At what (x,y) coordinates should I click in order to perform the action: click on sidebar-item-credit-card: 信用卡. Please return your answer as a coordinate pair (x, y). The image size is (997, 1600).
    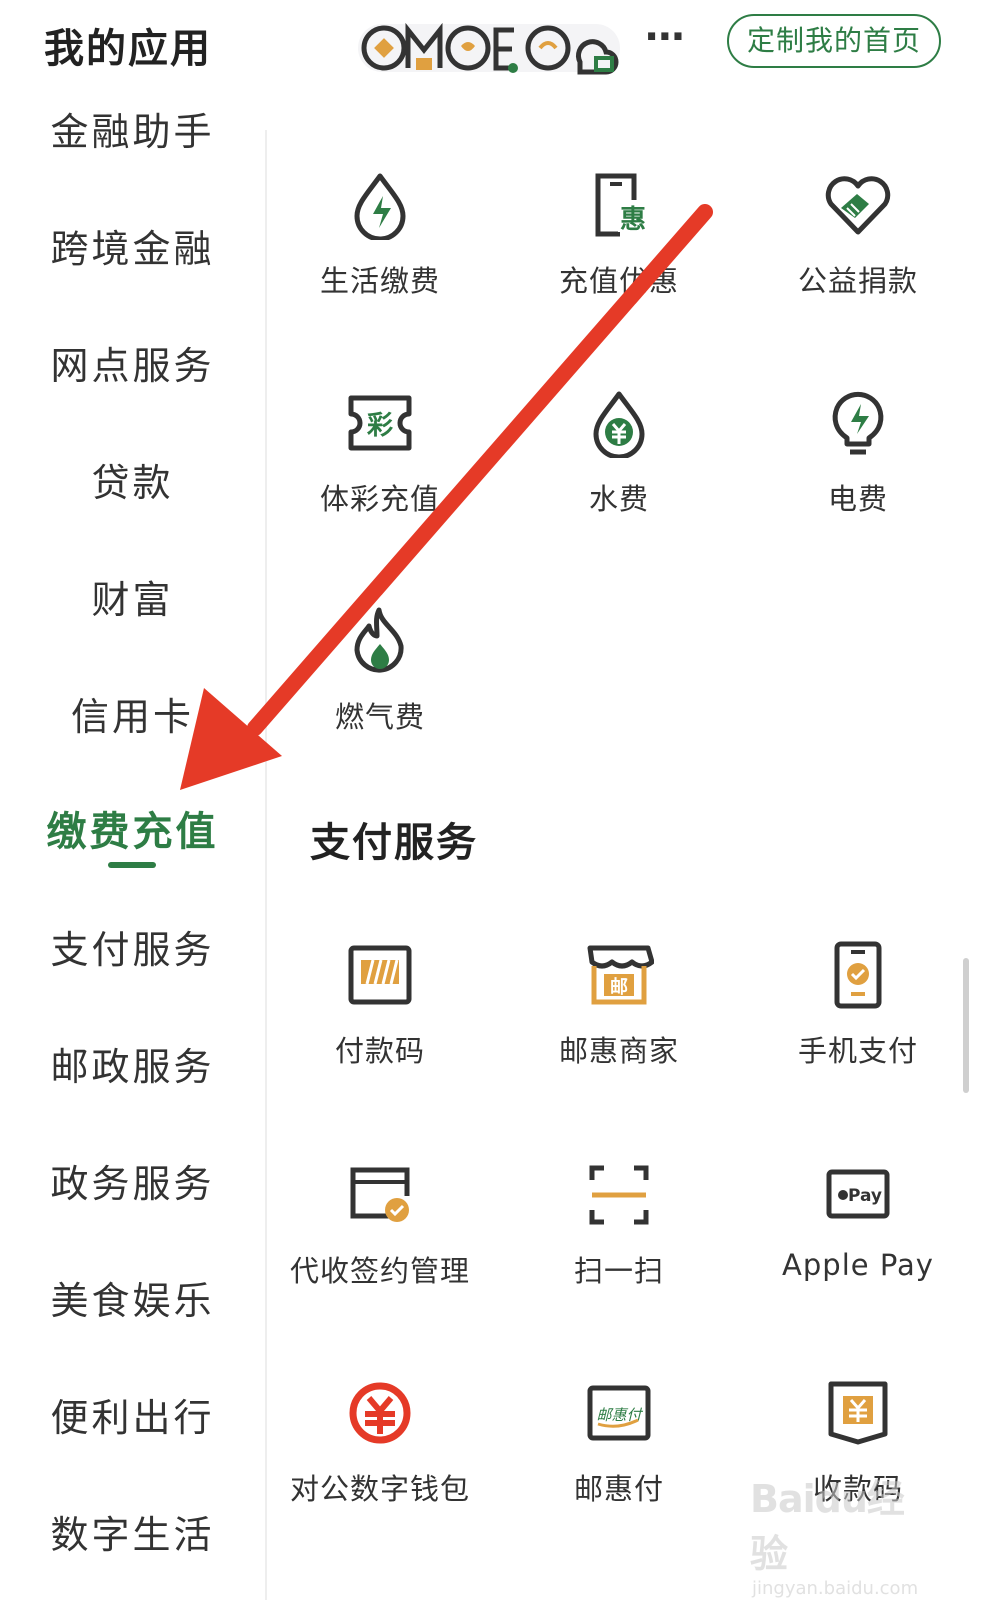
    Looking at the image, I should click on (132, 717).